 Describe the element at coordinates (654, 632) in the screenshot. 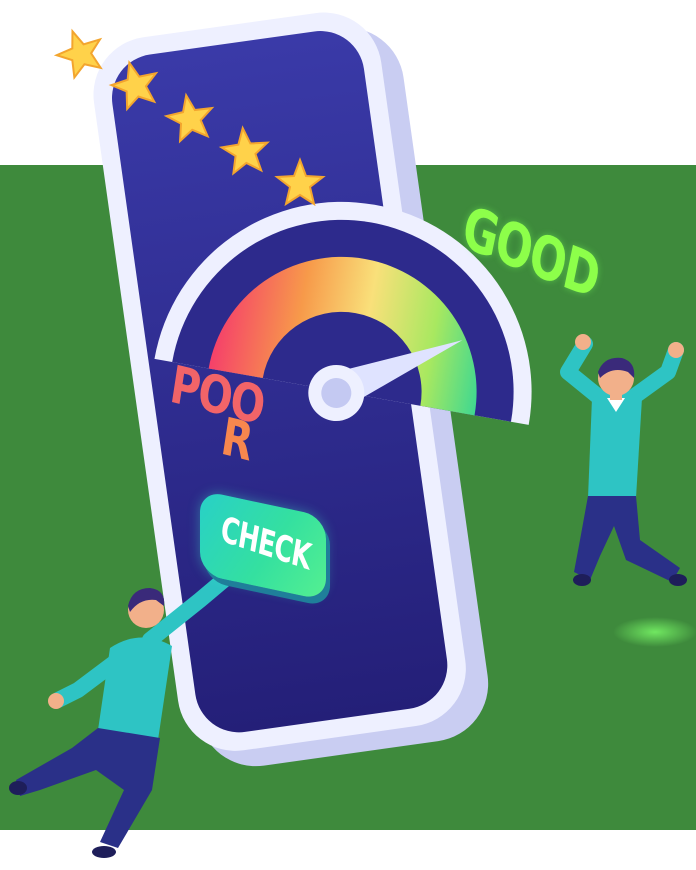

I see `floor-glow` at that location.